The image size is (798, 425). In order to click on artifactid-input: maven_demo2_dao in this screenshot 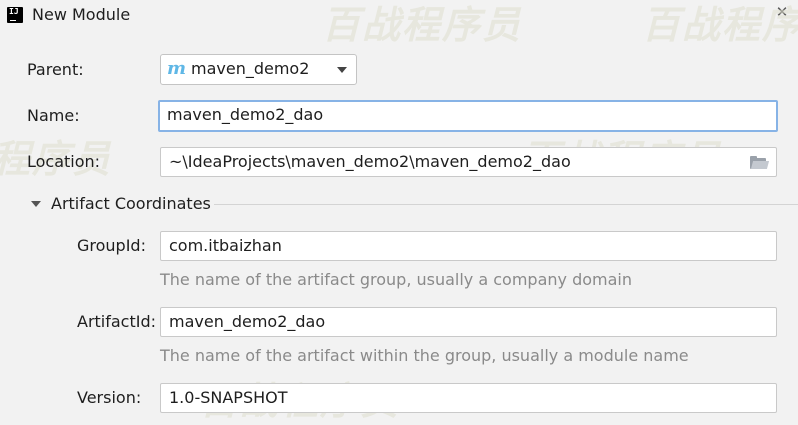, I will do `click(468, 322)`.